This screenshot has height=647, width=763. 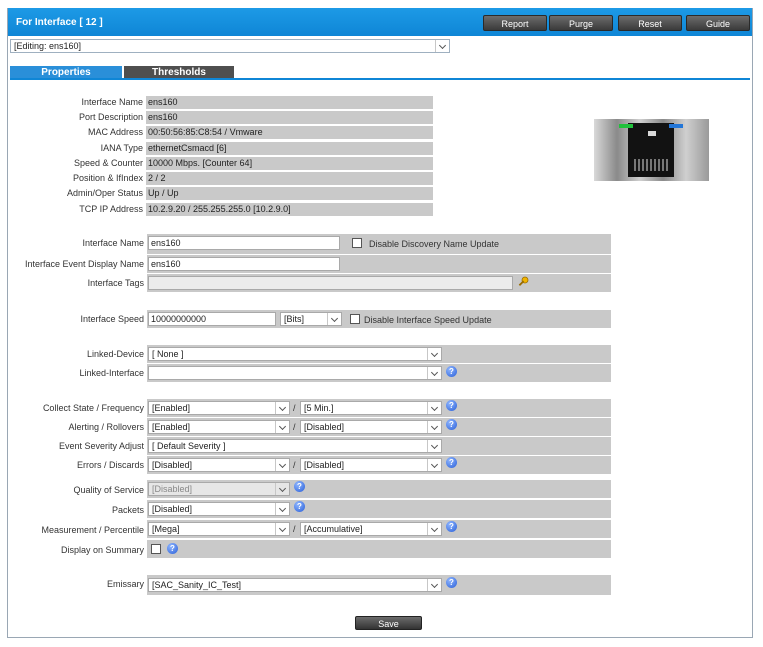 I want to click on interface-name-label: Interface Name, so click(x=113, y=243).